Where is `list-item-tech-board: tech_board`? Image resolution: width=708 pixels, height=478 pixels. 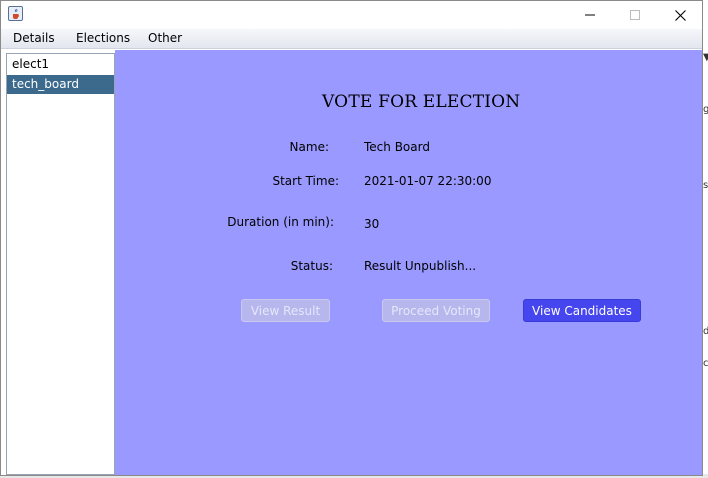 list-item-tech-board: tech_board is located at coordinates (60, 84).